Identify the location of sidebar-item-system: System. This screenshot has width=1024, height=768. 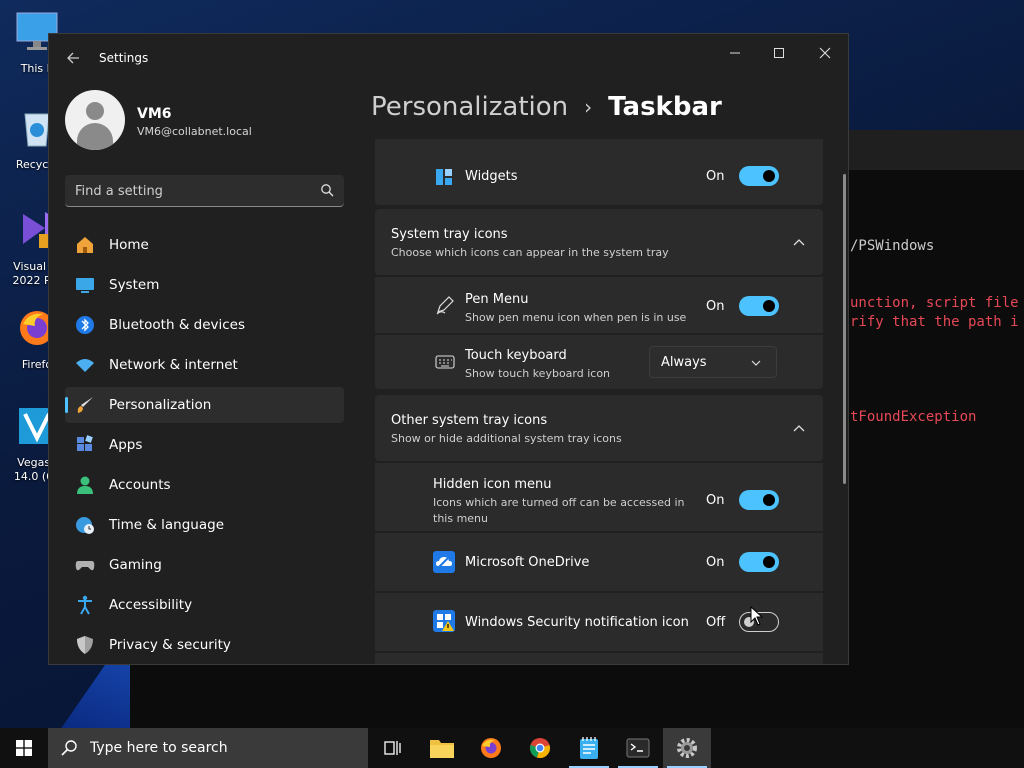
(204, 285).